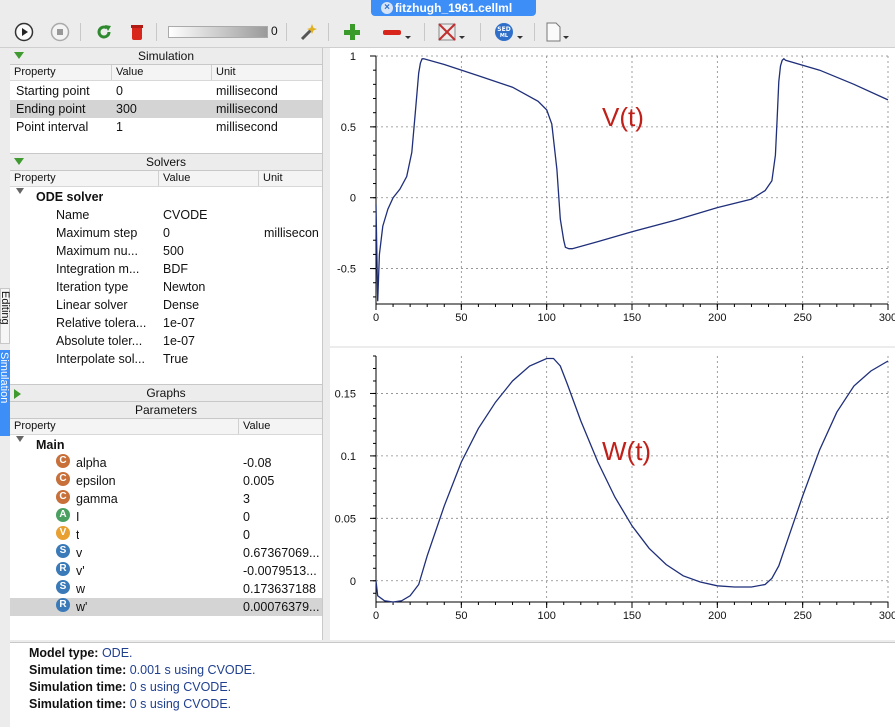 The width and height of the screenshot is (895, 727). Describe the element at coordinates (166, 445) in the screenshot. I see `main-component-group: Main` at that location.